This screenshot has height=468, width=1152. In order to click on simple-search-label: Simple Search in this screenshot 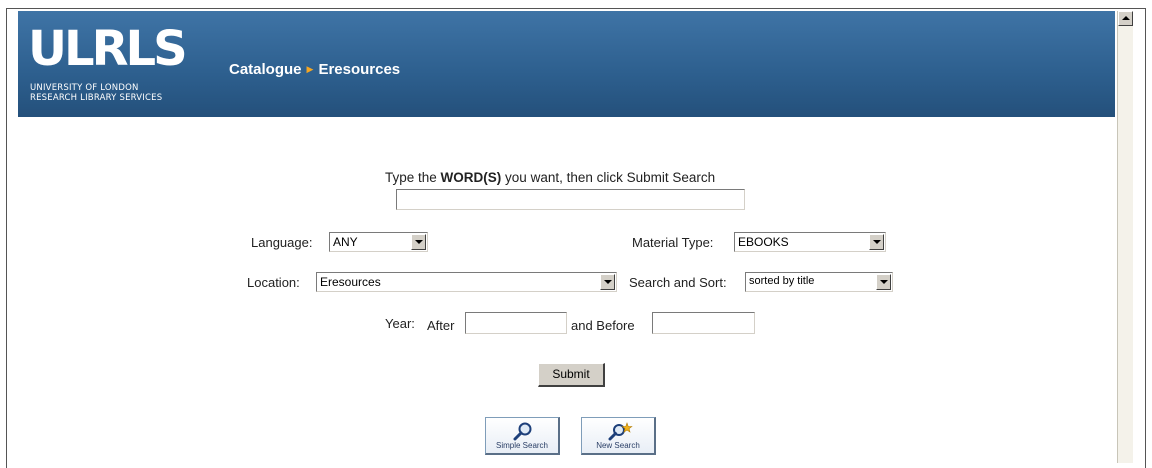, I will do `click(522, 445)`.